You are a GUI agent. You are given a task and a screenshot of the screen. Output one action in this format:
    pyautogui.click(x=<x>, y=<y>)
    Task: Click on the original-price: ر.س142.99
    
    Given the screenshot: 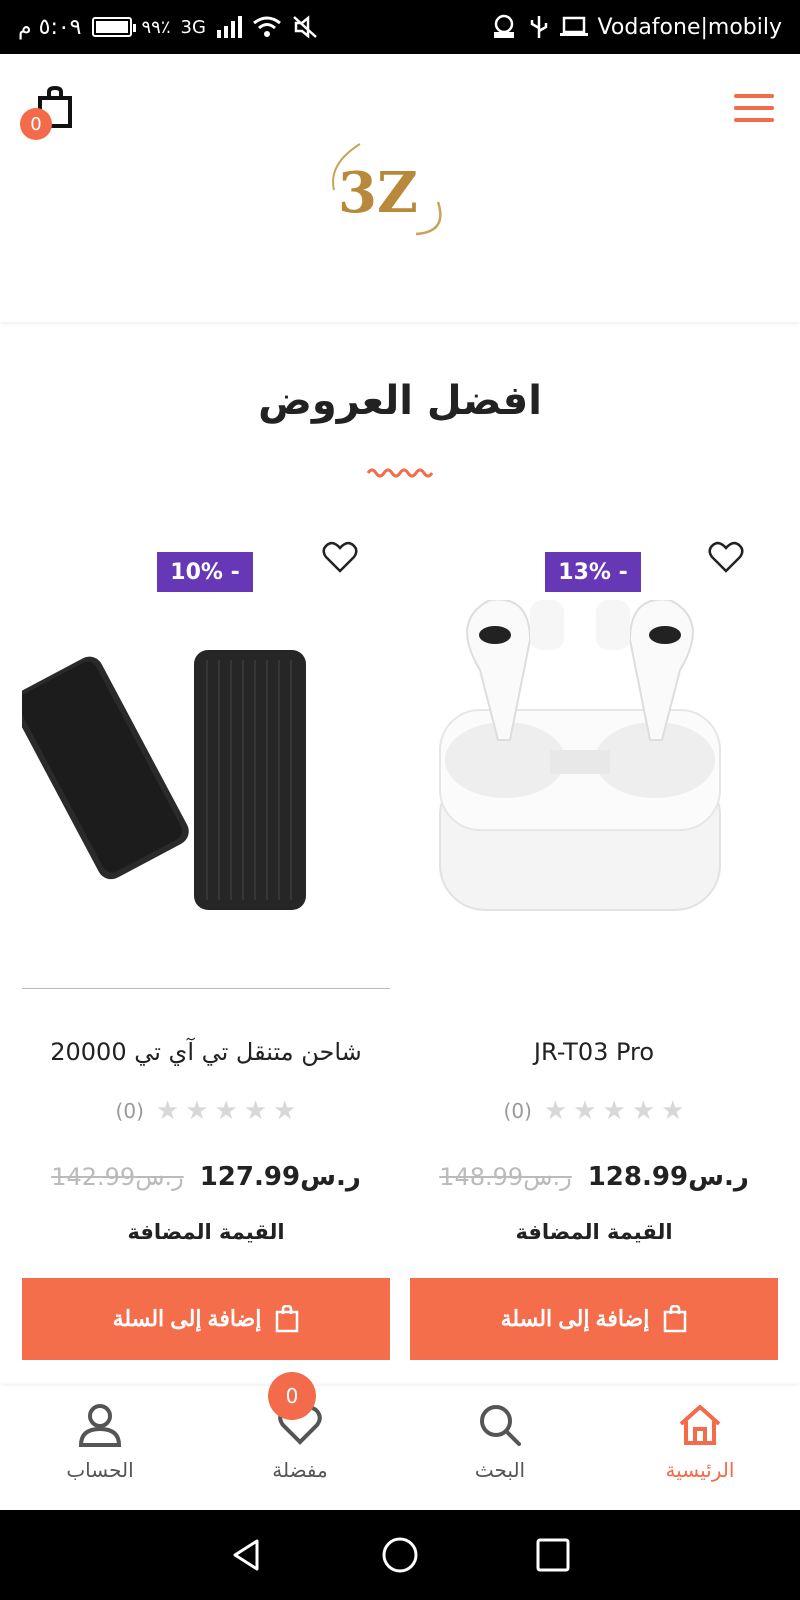 What is the action you would take?
    pyautogui.click(x=117, y=1177)
    